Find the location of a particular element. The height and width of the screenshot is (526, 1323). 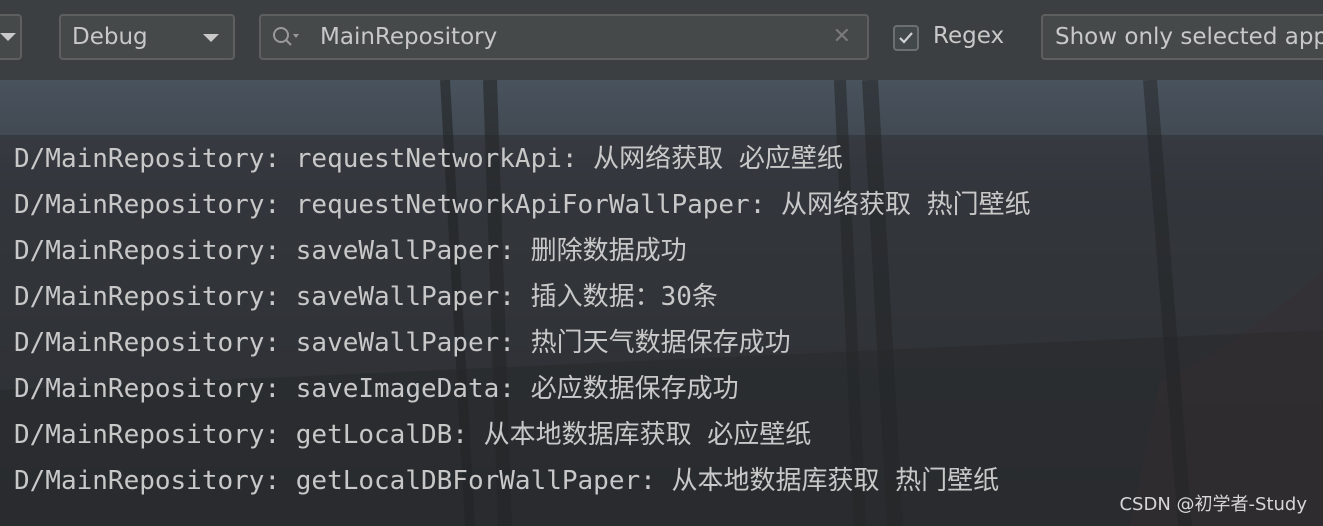

log-search-field: MainRepository ✕ is located at coordinates (564, 37).